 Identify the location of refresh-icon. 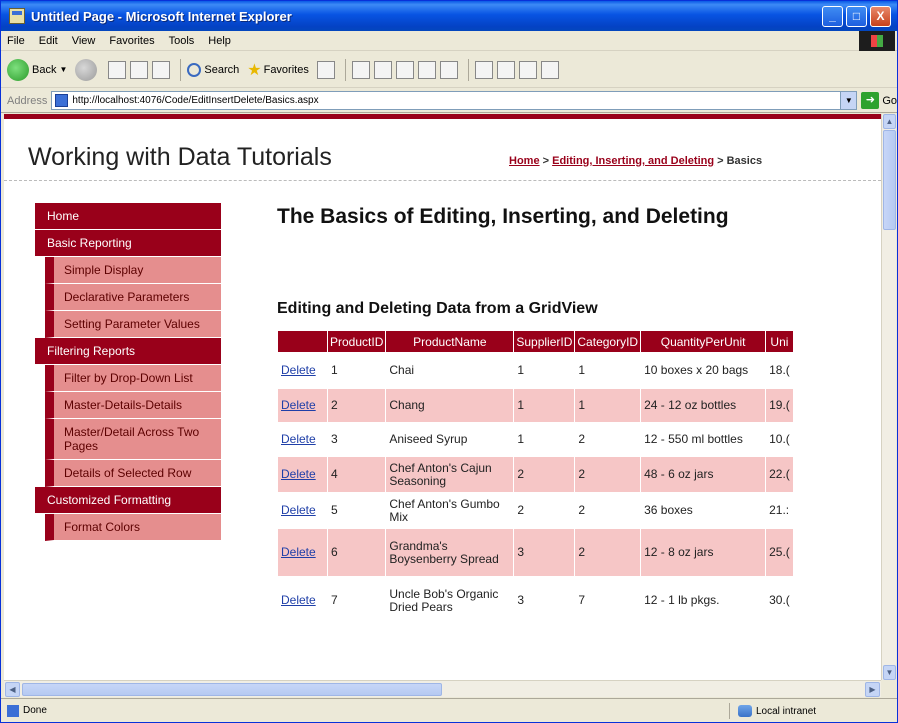
(139, 69).